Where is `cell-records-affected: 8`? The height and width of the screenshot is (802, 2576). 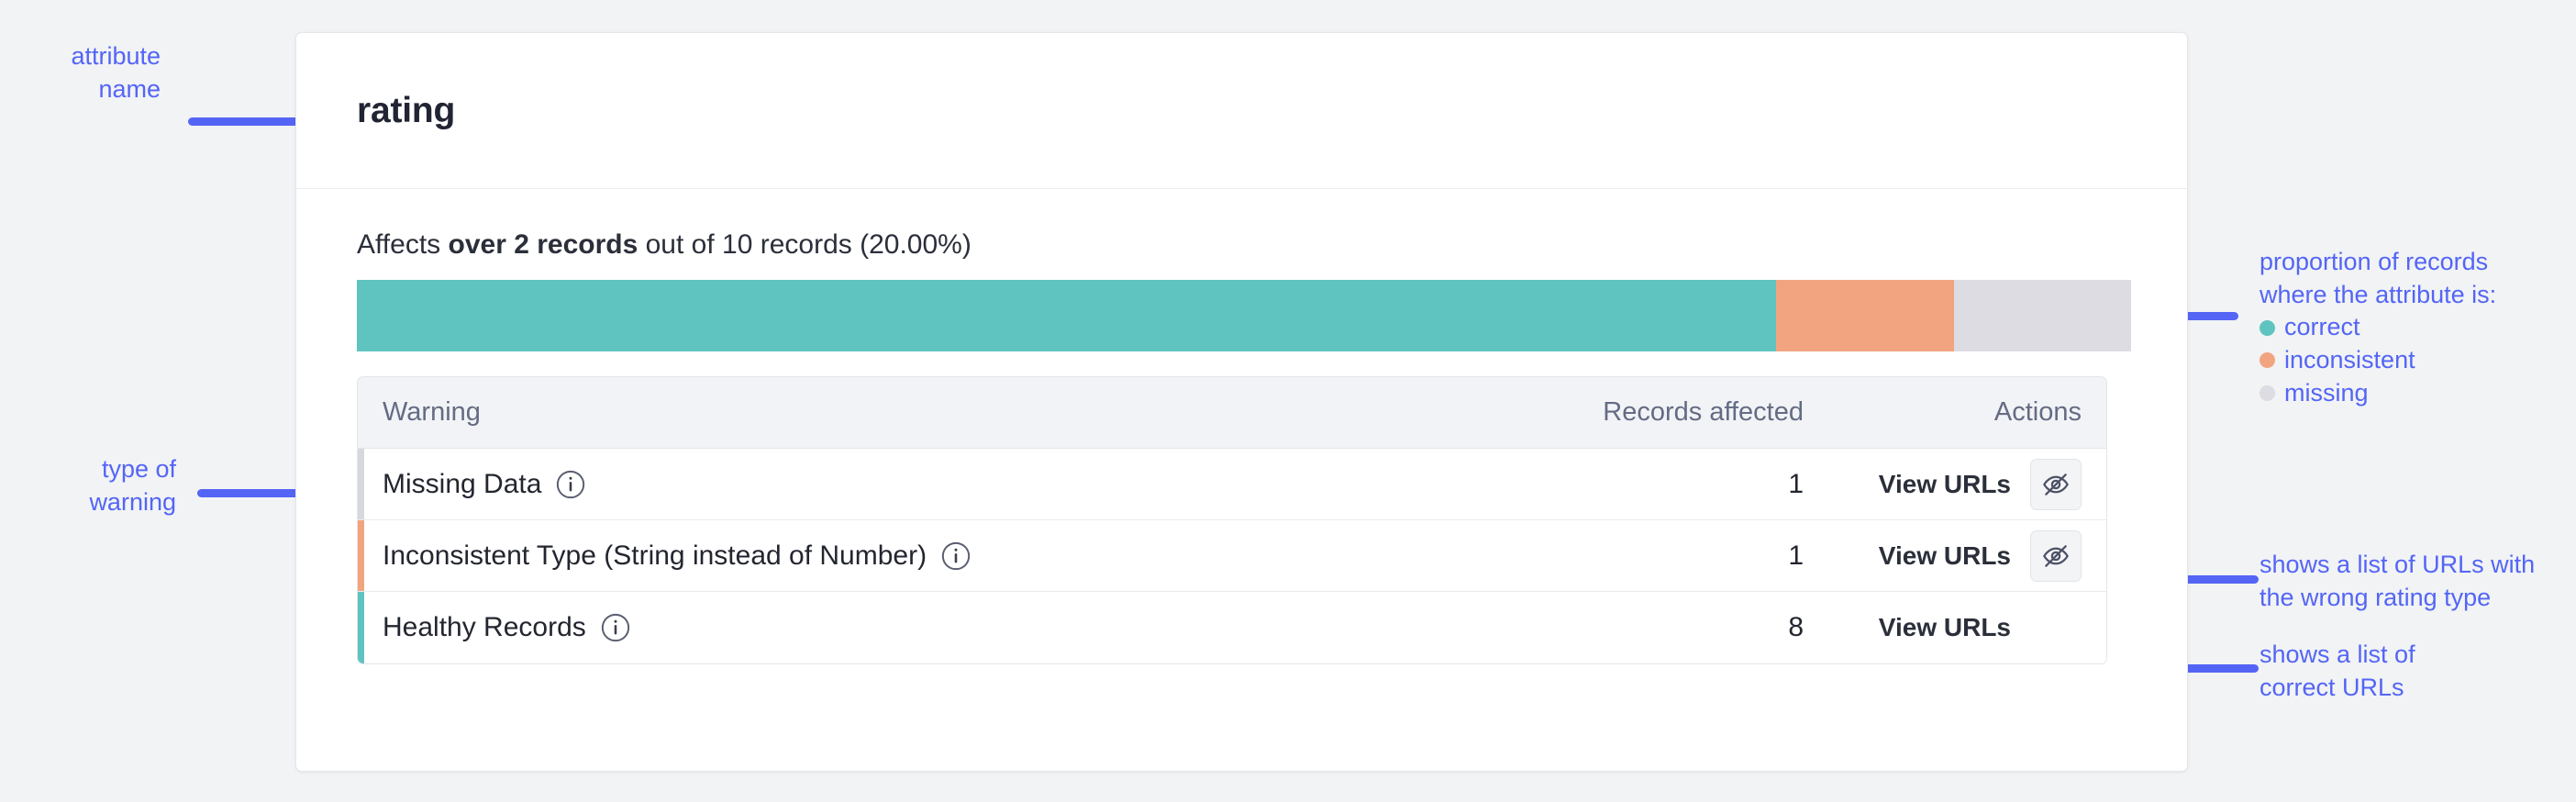 cell-records-affected: 8 is located at coordinates (1796, 627).